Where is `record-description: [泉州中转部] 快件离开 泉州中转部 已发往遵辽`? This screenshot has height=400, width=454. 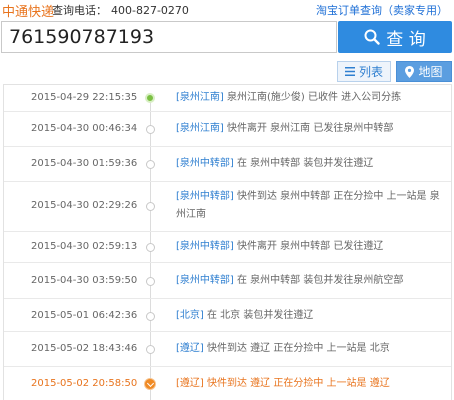
record-description: [泉州中转部] 快件离开 泉州中转部 已发往遵辽 is located at coordinates (310, 247).